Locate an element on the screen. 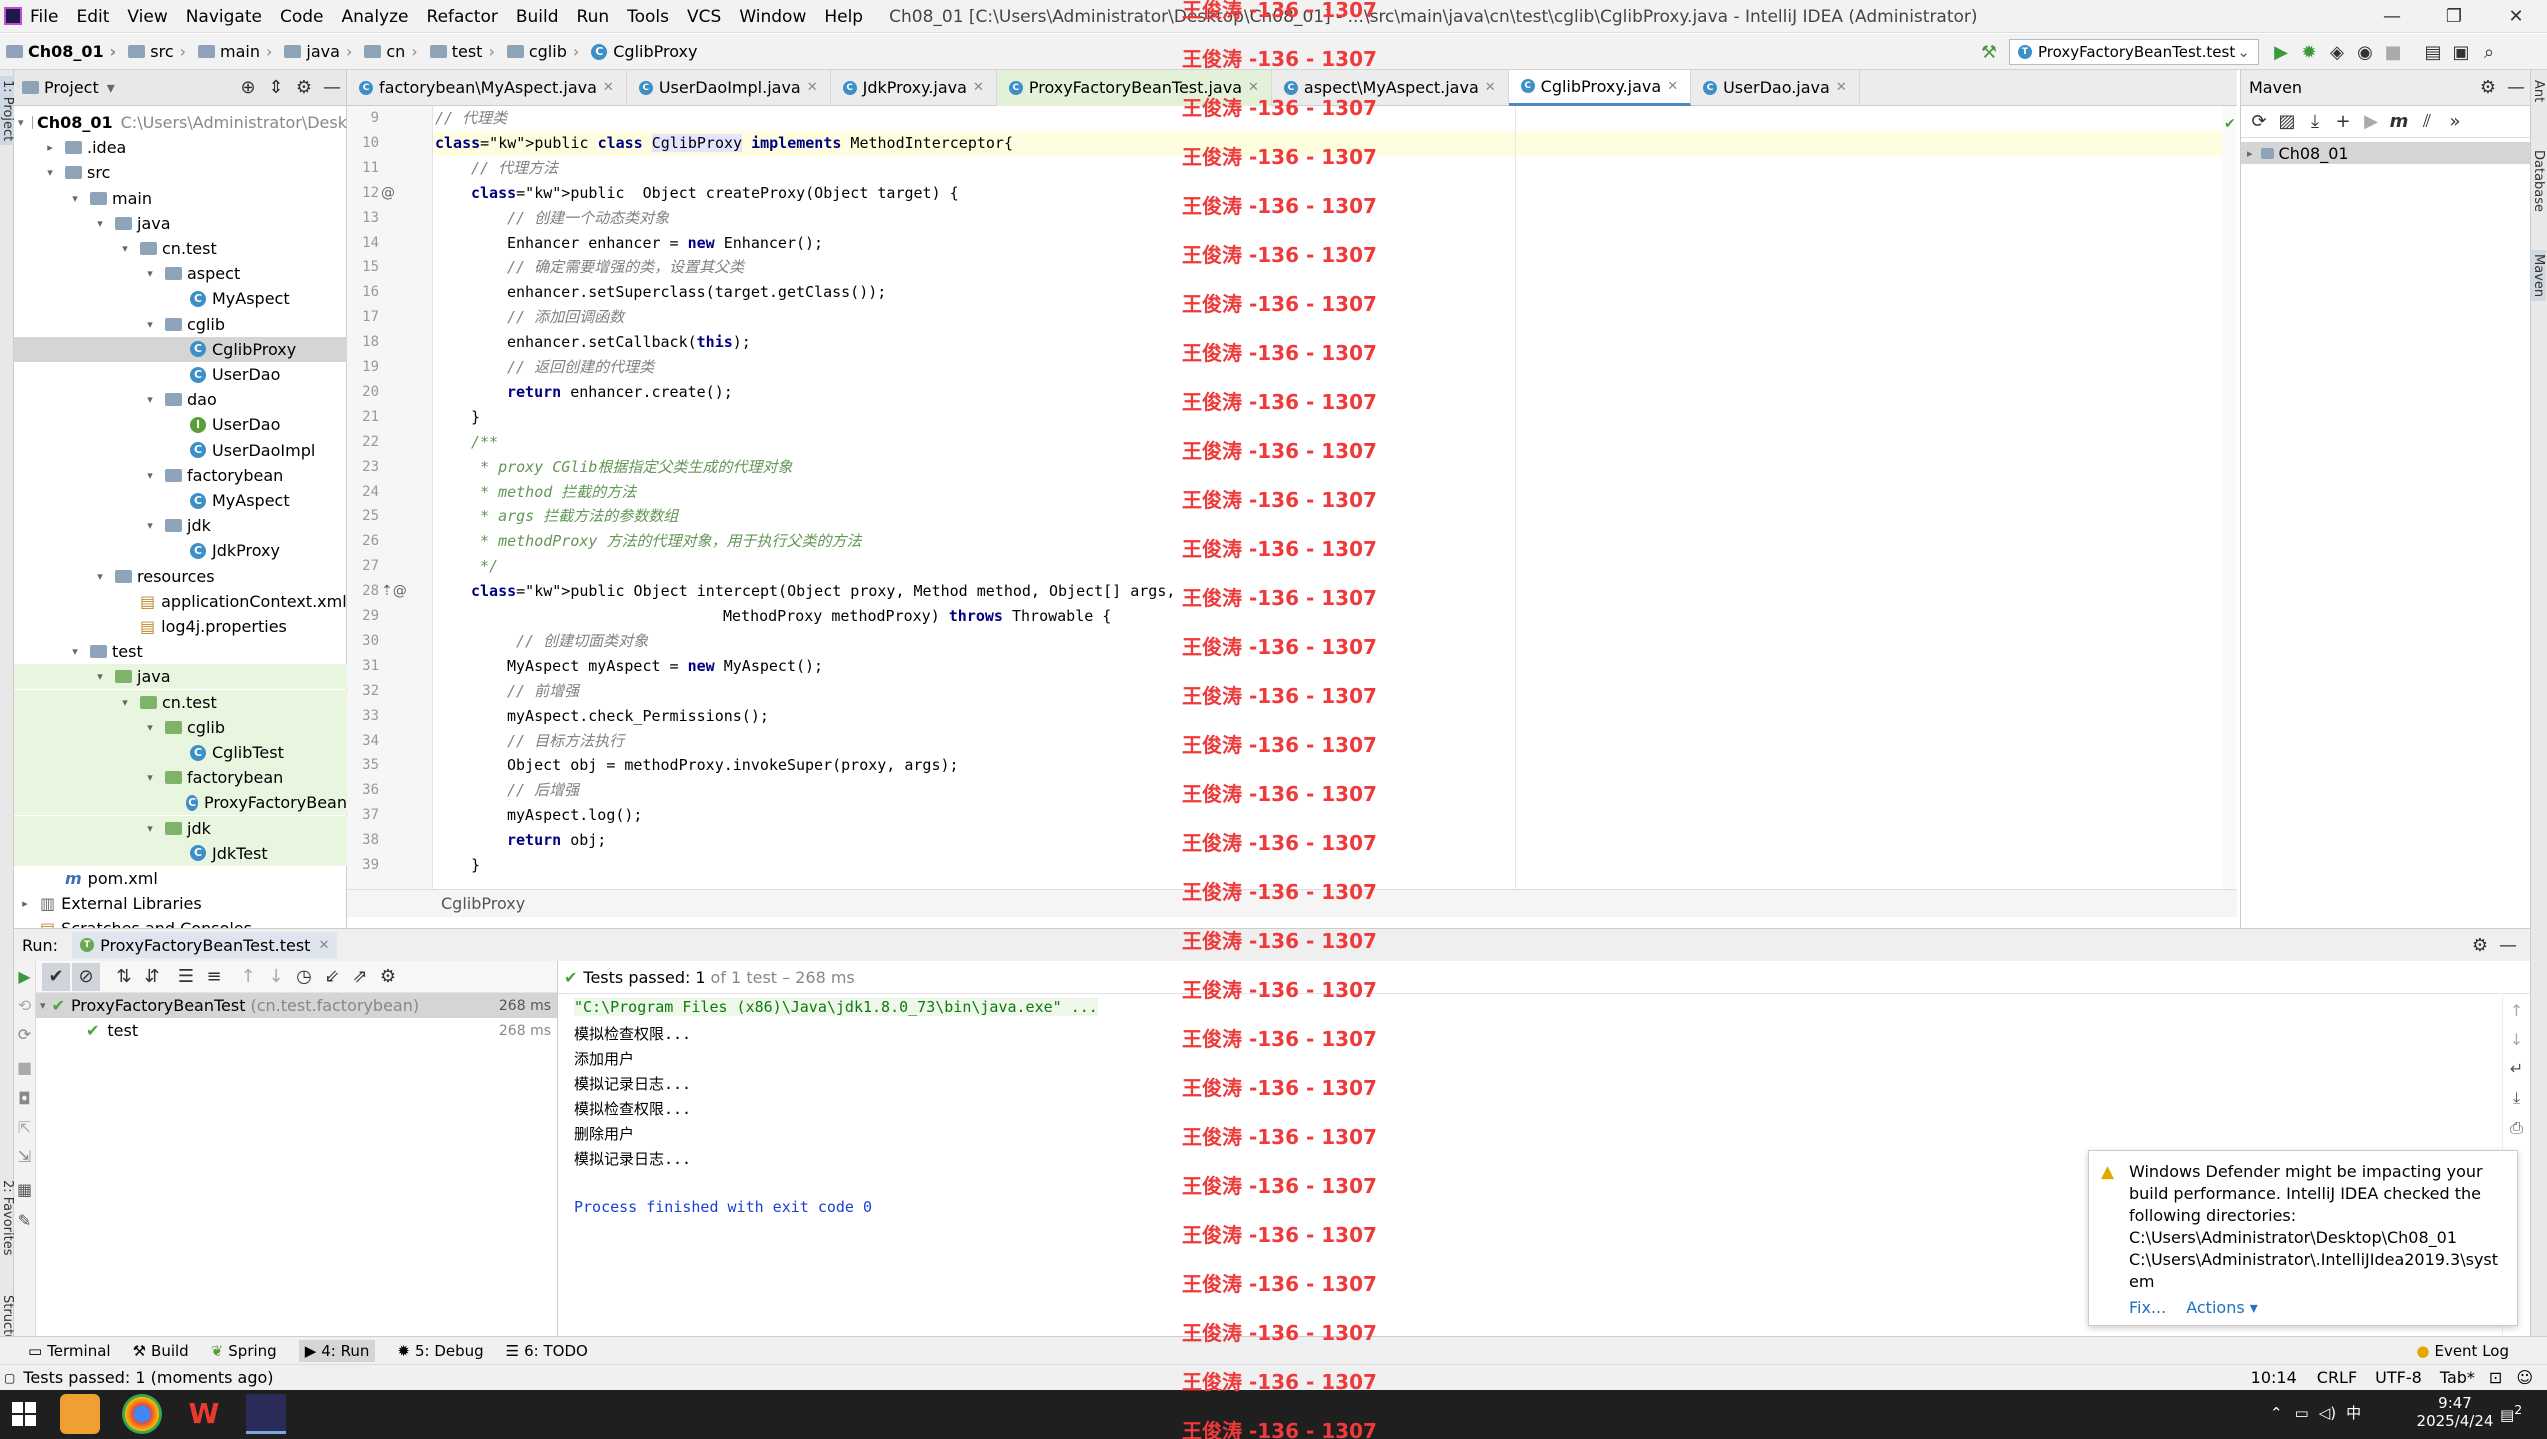  project-structure-icon: ▤ is located at coordinates (2433, 52).